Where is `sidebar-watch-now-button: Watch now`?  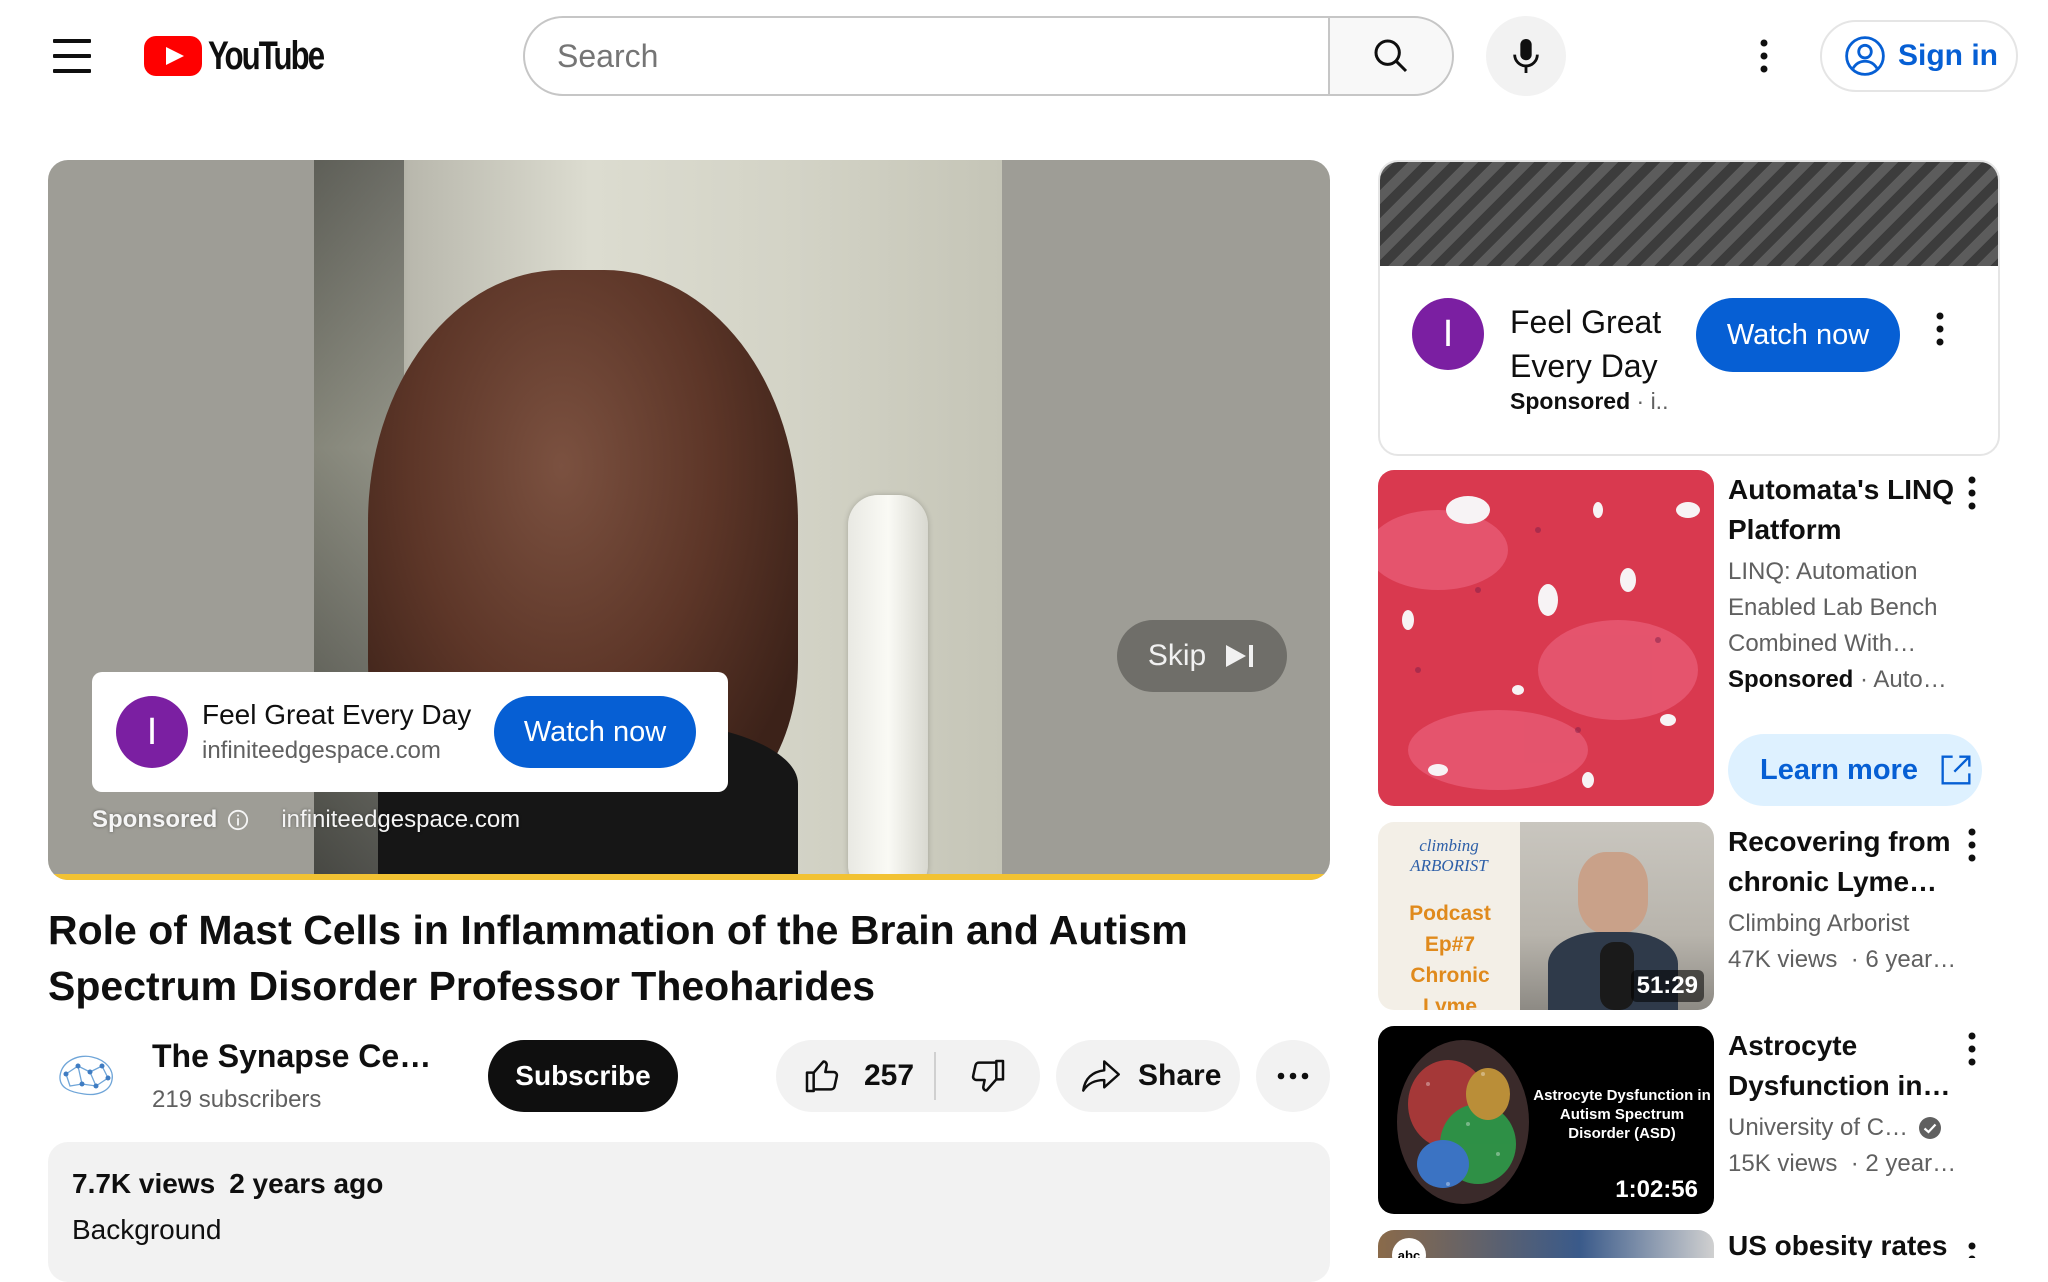
sidebar-watch-now-button: Watch now is located at coordinates (1798, 335).